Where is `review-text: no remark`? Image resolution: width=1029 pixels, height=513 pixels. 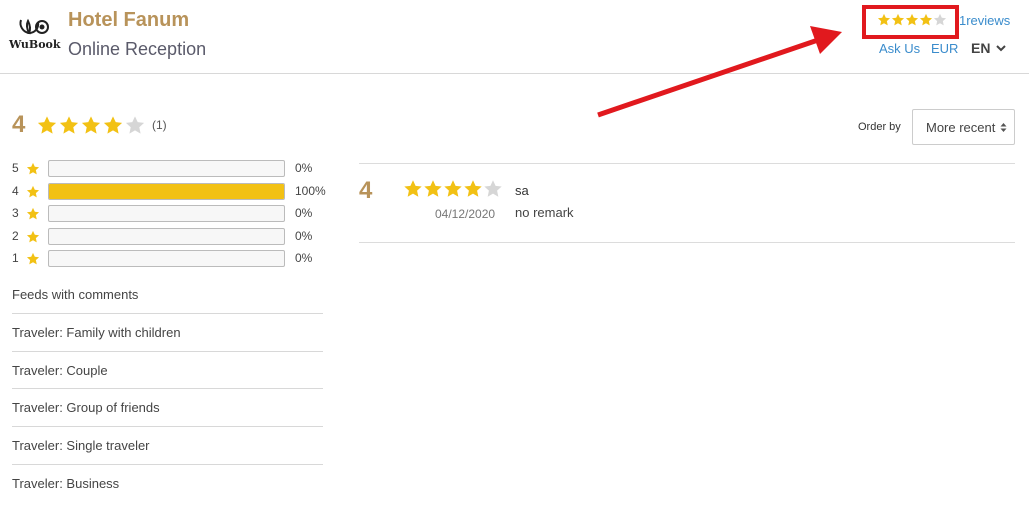 review-text: no remark is located at coordinates (544, 212).